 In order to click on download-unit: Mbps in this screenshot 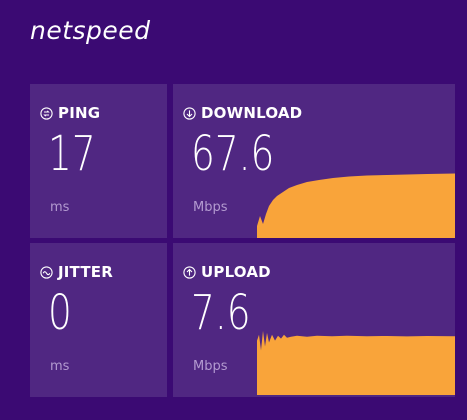, I will do `click(210, 207)`.